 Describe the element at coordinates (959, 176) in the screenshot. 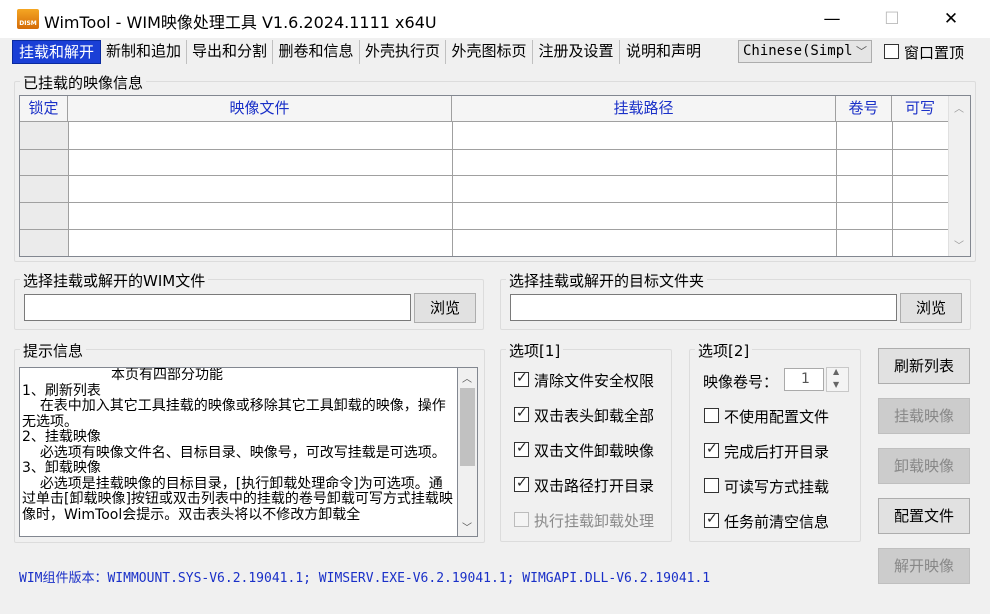

I see `table-scrollbar: ︿ ﹀` at that location.